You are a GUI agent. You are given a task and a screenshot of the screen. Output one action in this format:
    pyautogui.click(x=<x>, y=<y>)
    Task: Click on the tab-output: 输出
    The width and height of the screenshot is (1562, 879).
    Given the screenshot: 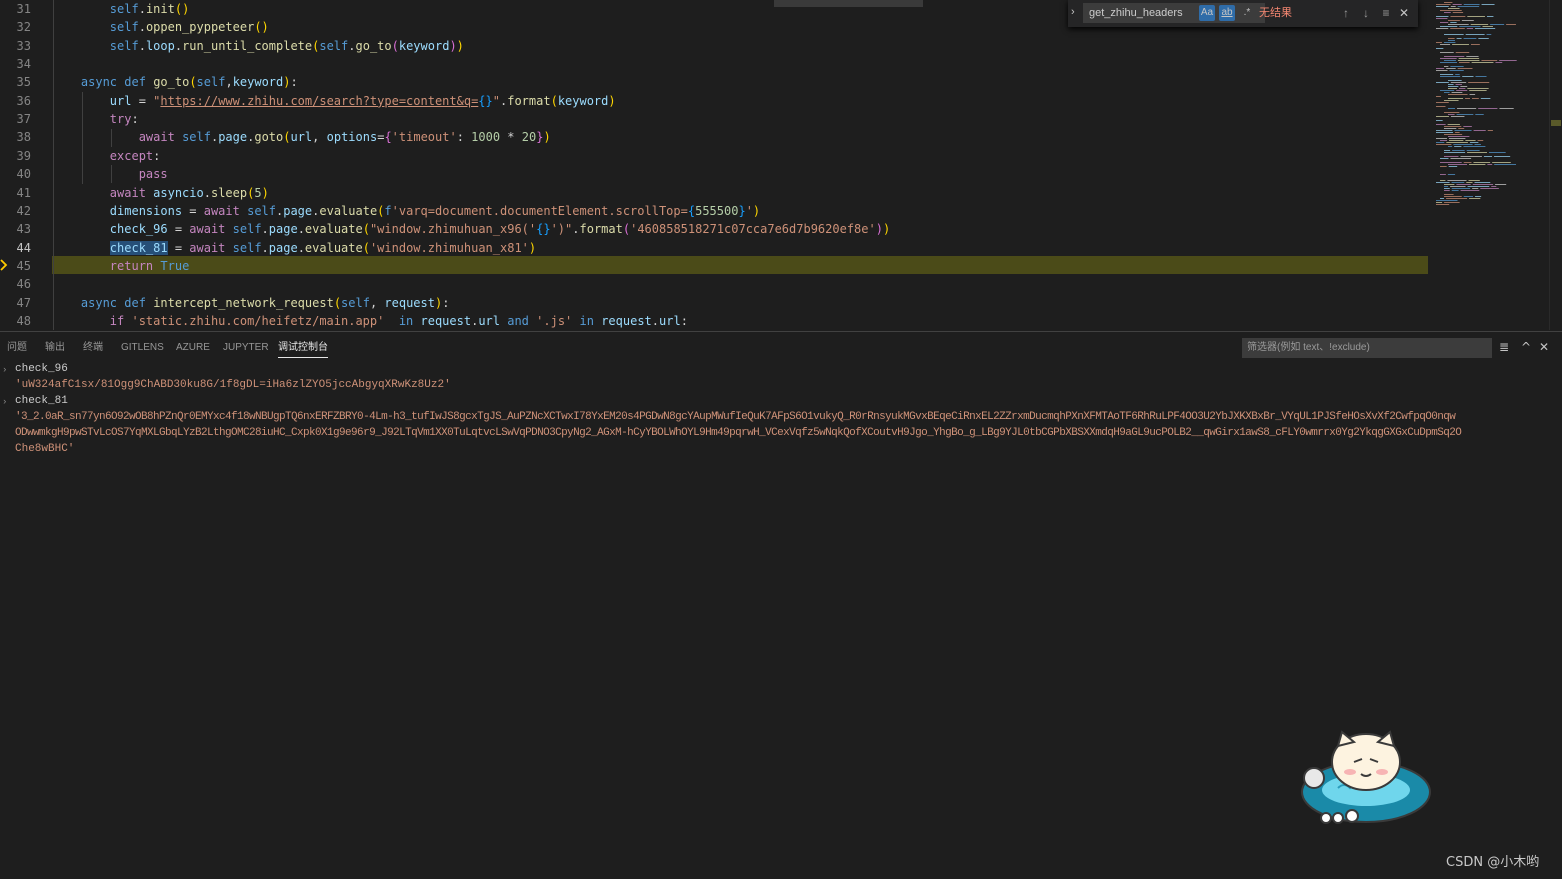 What is the action you would take?
    pyautogui.click(x=55, y=348)
    